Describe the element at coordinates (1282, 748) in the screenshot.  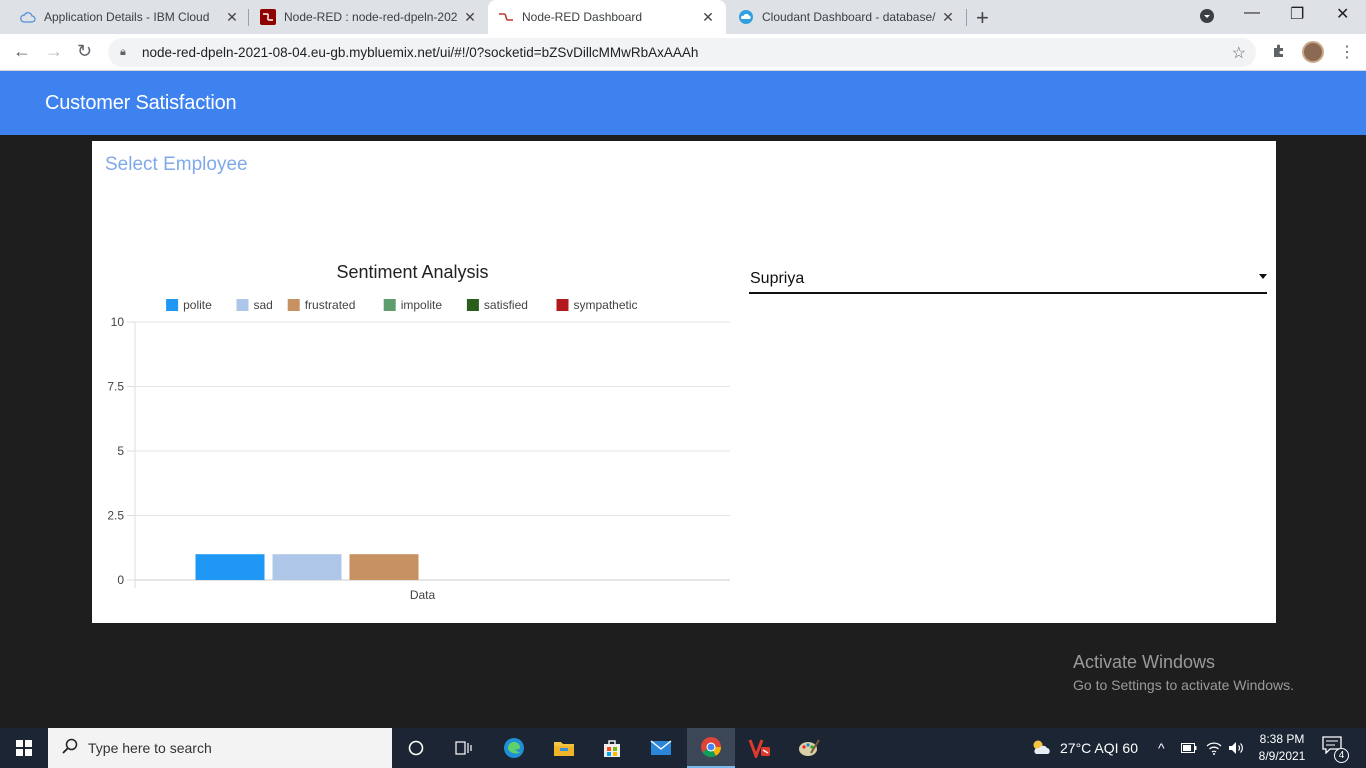
I see `taskbar-clock: 8:38 PM 8/9/2021` at that location.